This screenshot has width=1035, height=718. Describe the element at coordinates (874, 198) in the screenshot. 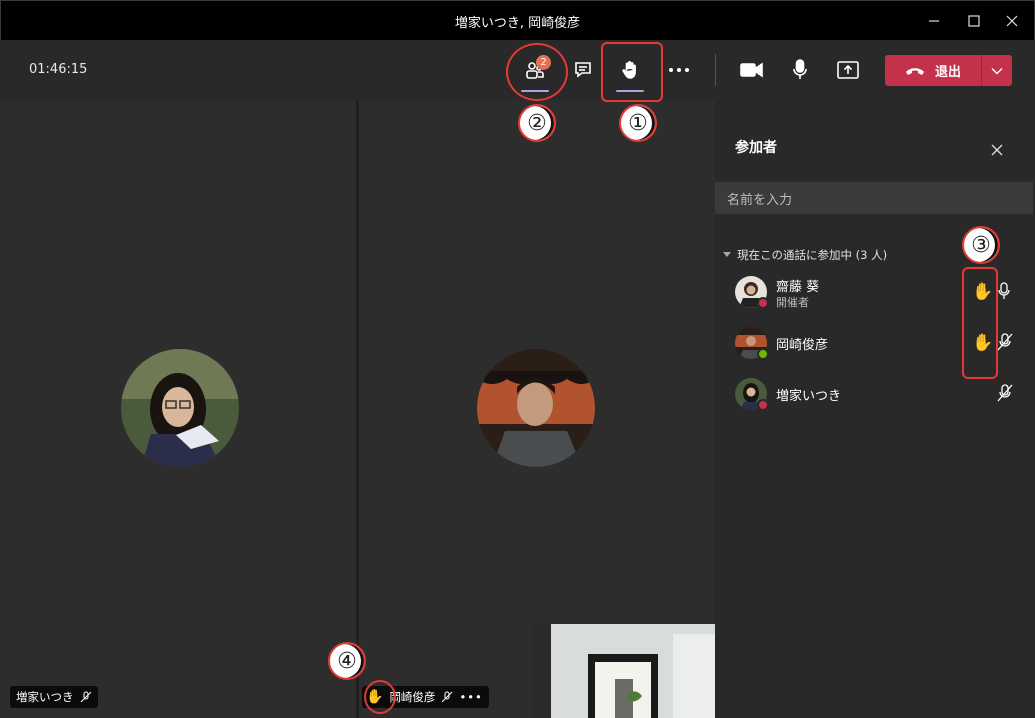

I see `name-search-input: 名前を入力` at that location.